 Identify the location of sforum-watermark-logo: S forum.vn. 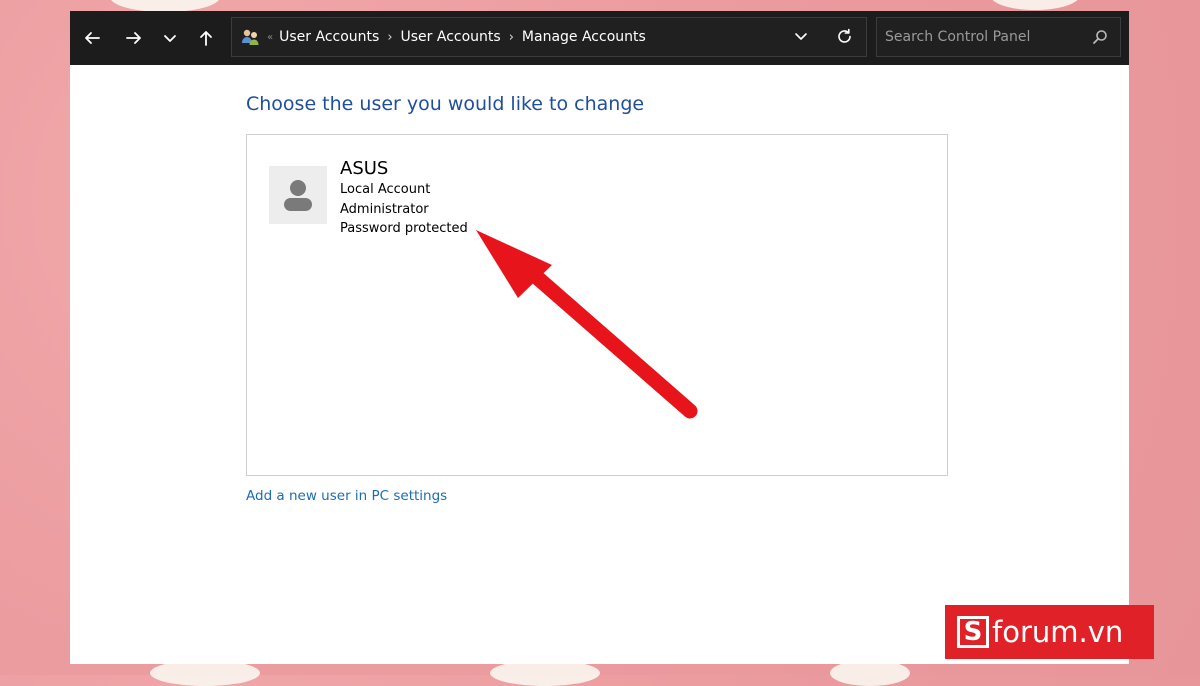
(1049, 632).